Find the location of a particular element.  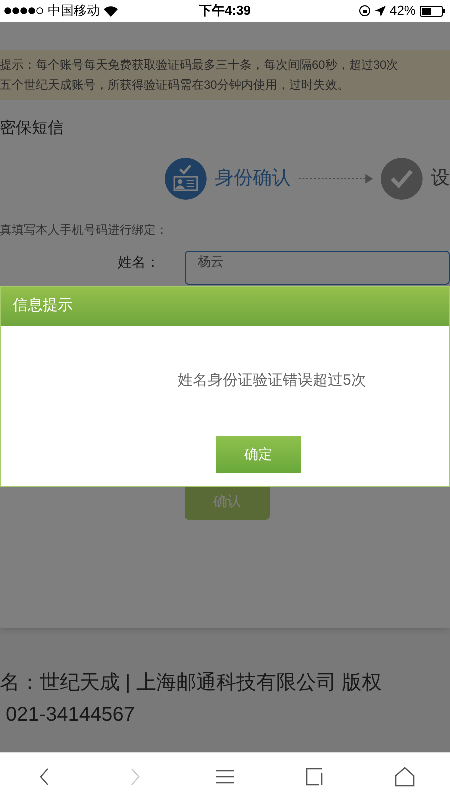

battery-percent: 42% is located at coordinates (403, 11).